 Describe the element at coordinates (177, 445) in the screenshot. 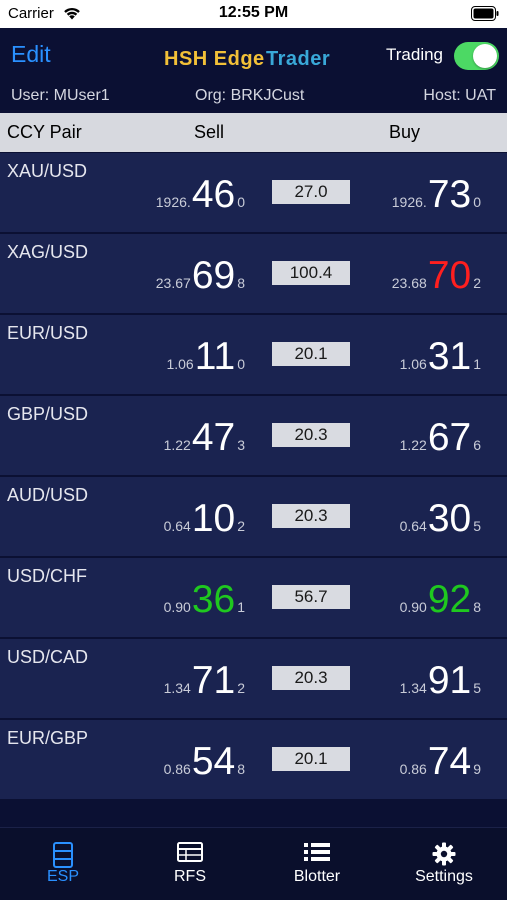

I see `sell-price-prefix: 1.22` at that location.